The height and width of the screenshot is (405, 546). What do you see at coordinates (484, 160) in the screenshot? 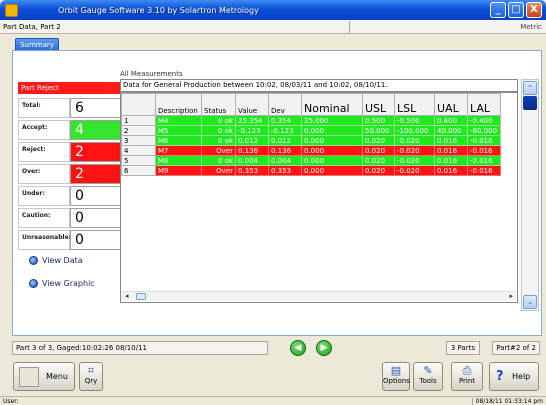
I see `table-cell: -0.016` at bounding box center [484, 160].